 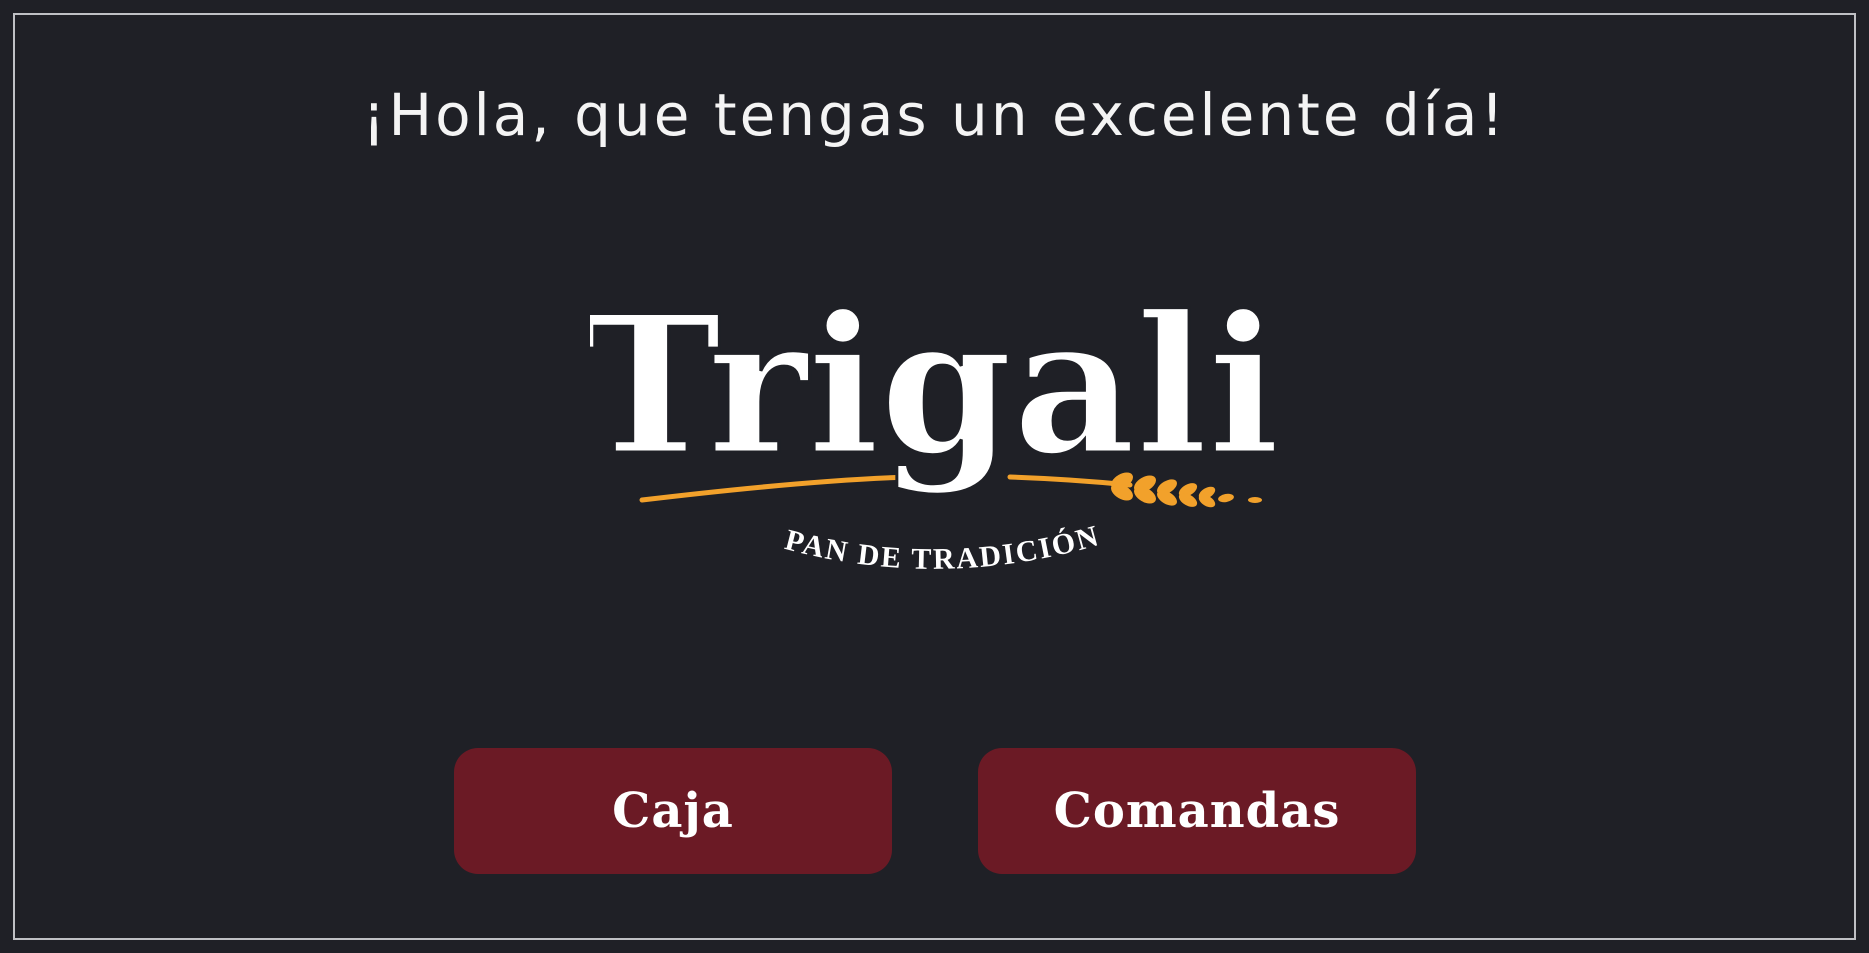 I want to click on comandas-button: Comandas, so click(x=1197, y=811).